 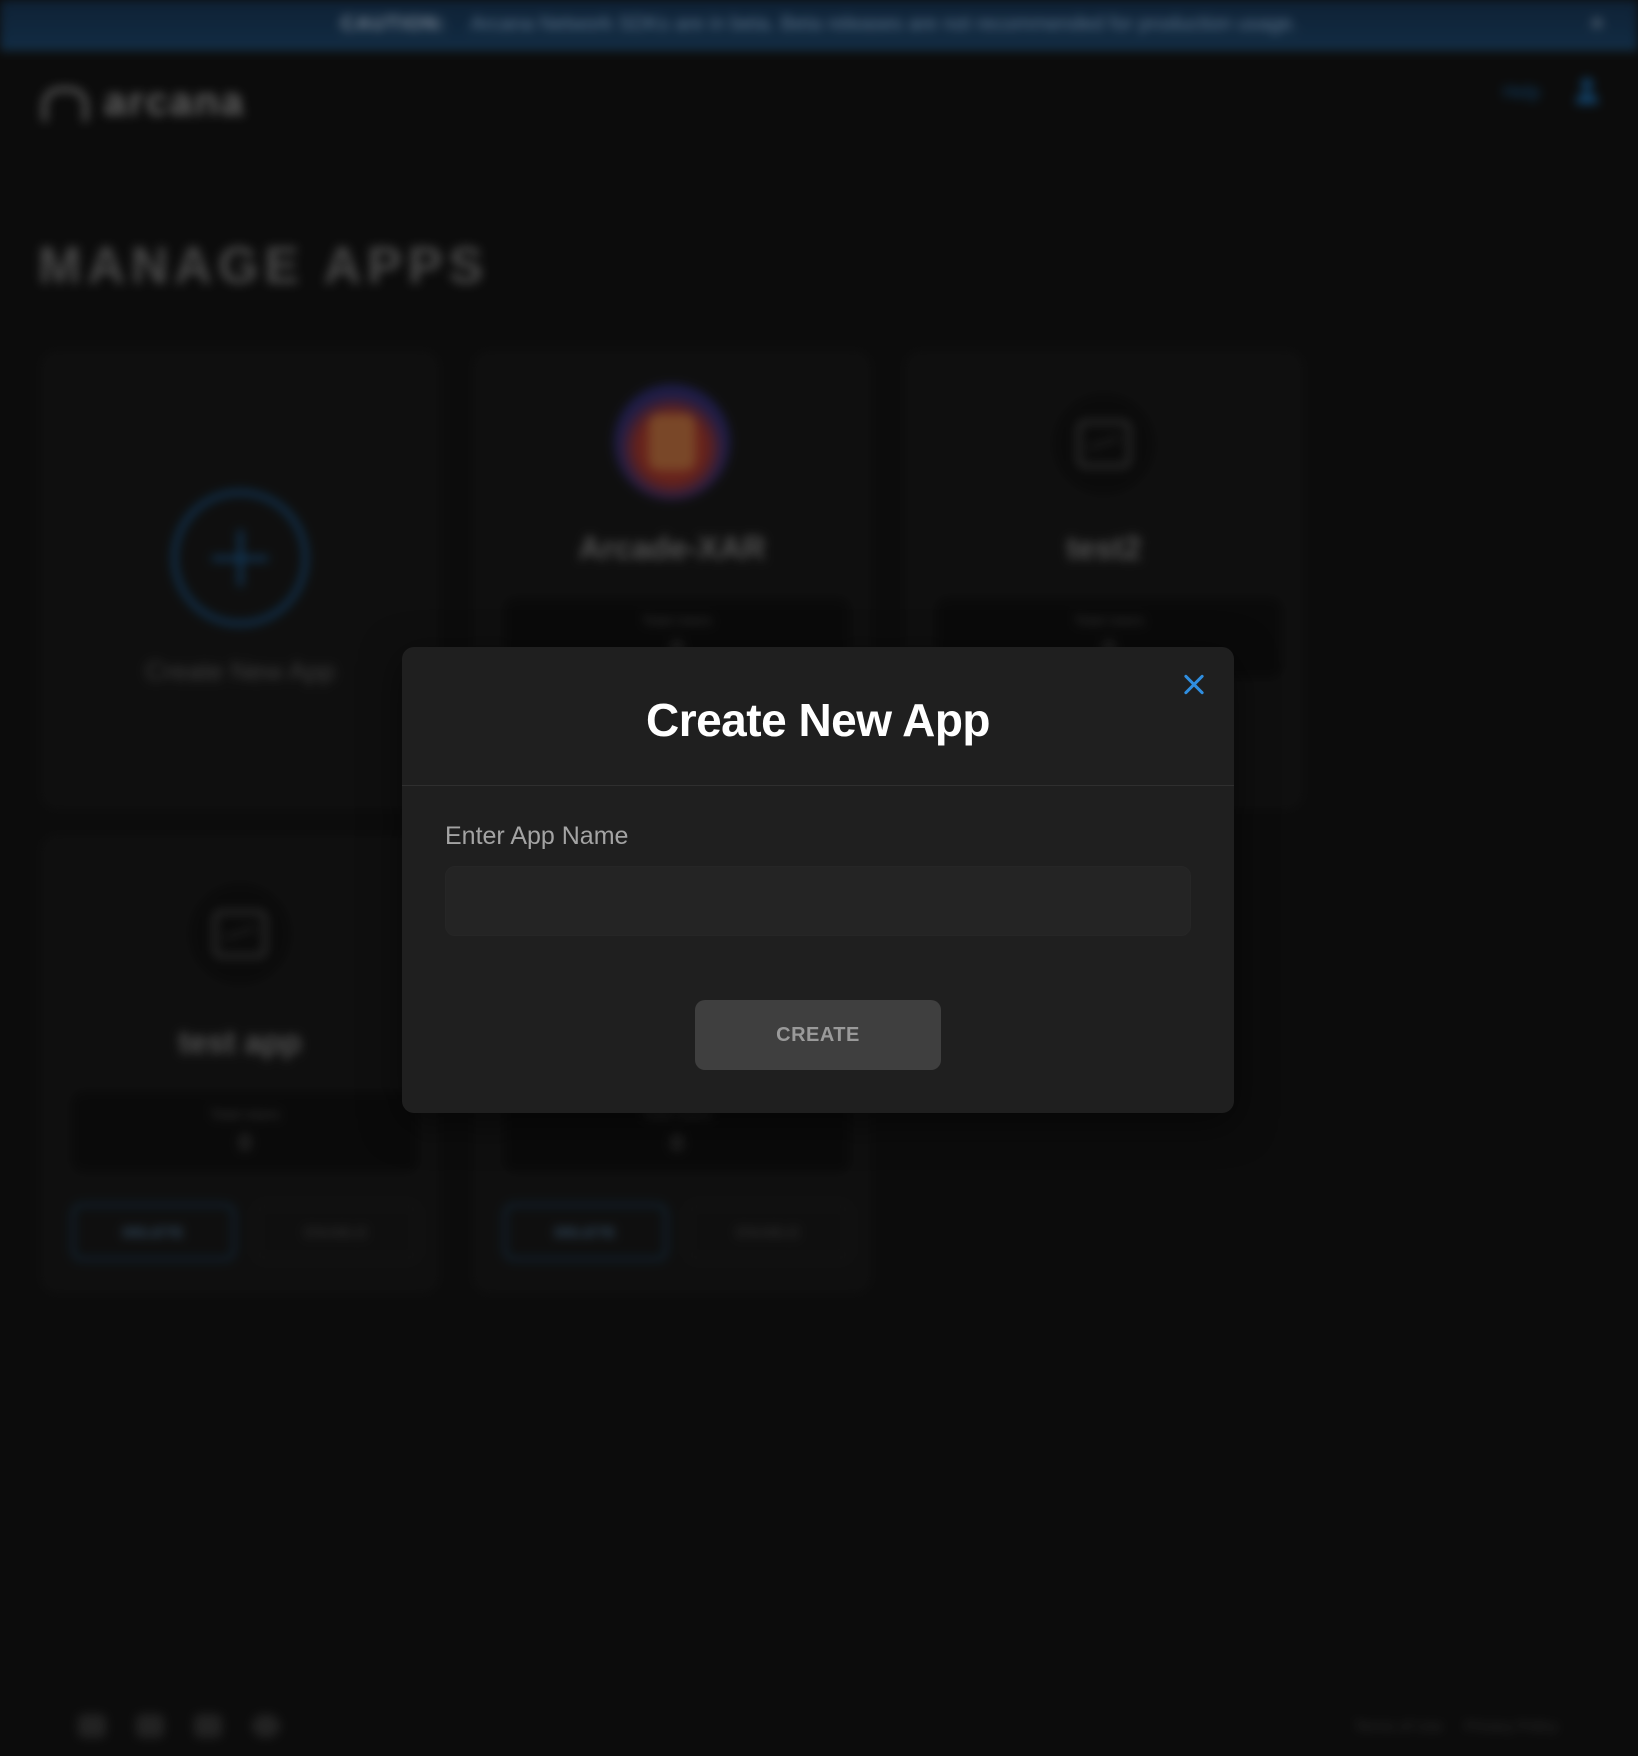 What do you see at coordinates (818, 901) in the screenshot?
I see `app-name-input` at bounding box center [818, 901].